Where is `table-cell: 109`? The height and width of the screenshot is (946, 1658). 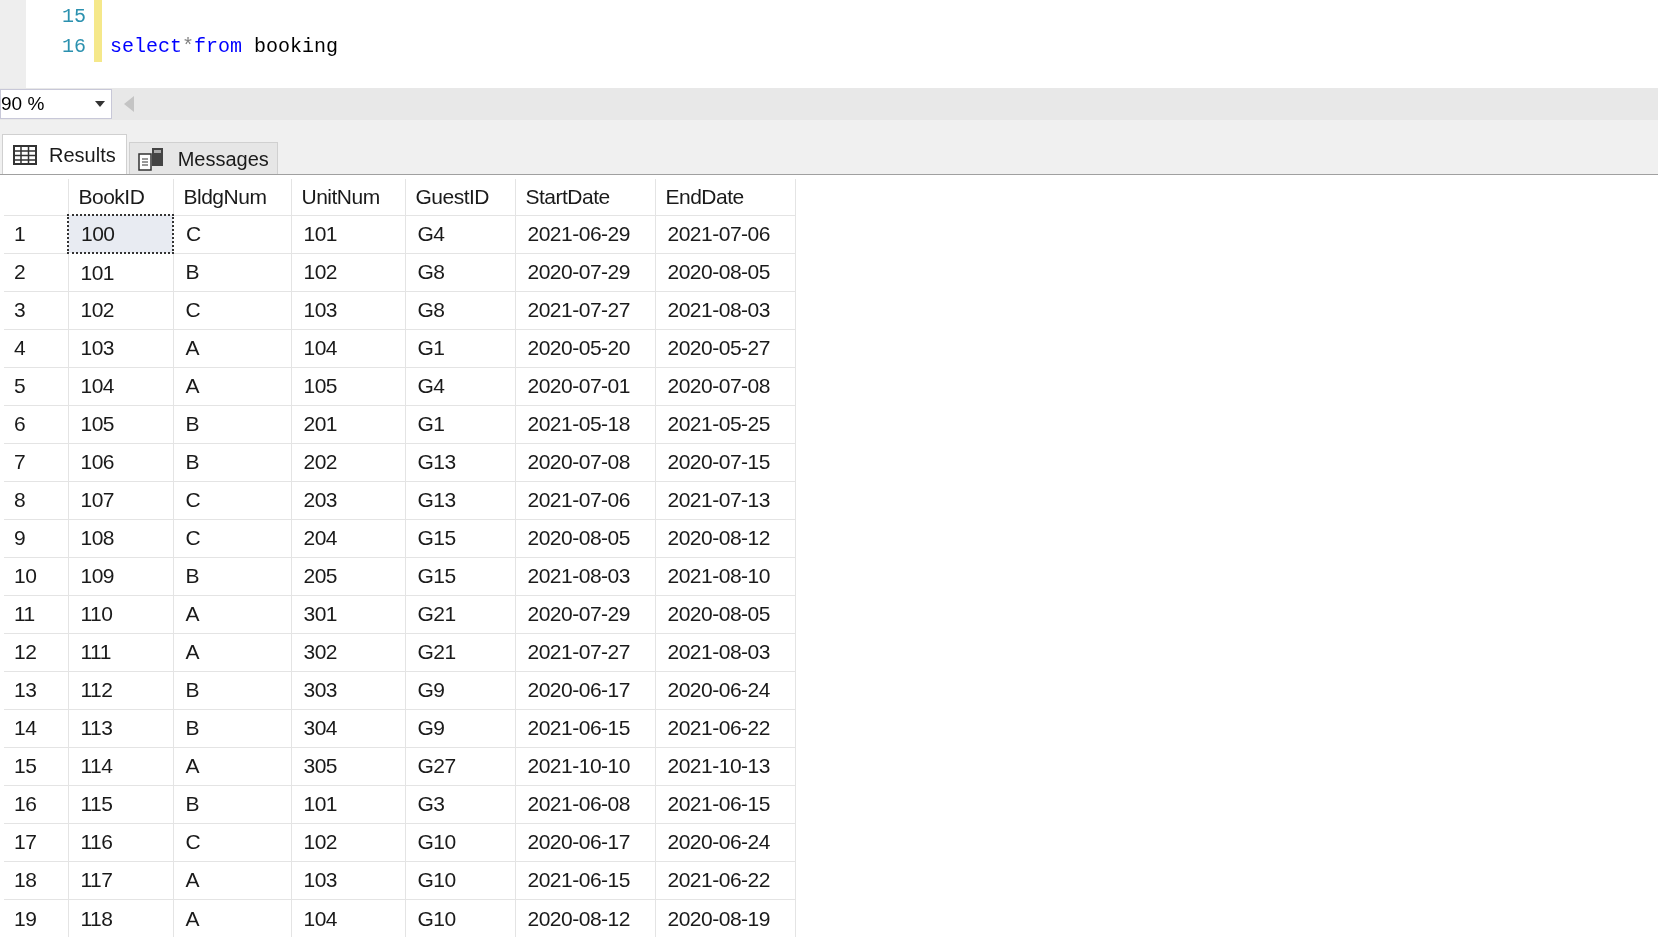
table-cell: 109 is located at coordinates (120, 576).